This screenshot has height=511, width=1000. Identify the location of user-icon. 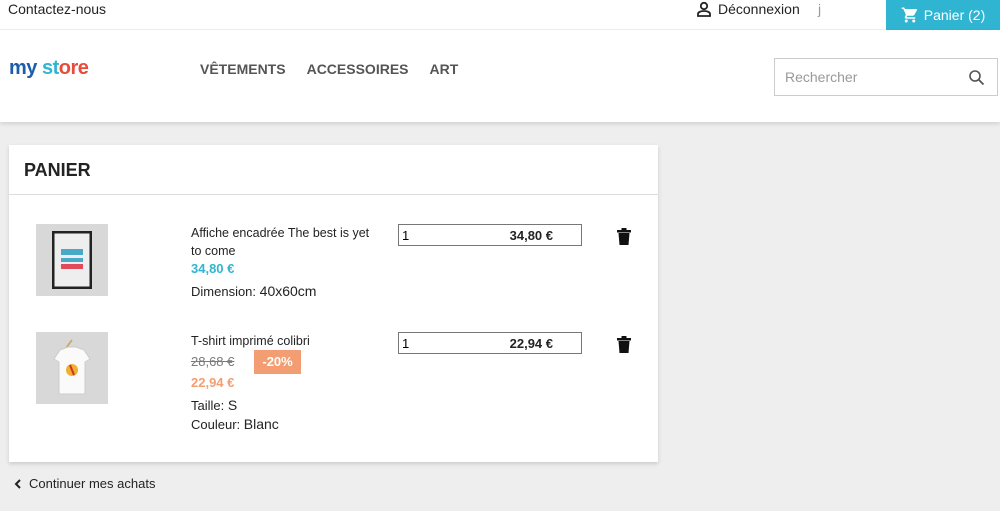
(704, 9).